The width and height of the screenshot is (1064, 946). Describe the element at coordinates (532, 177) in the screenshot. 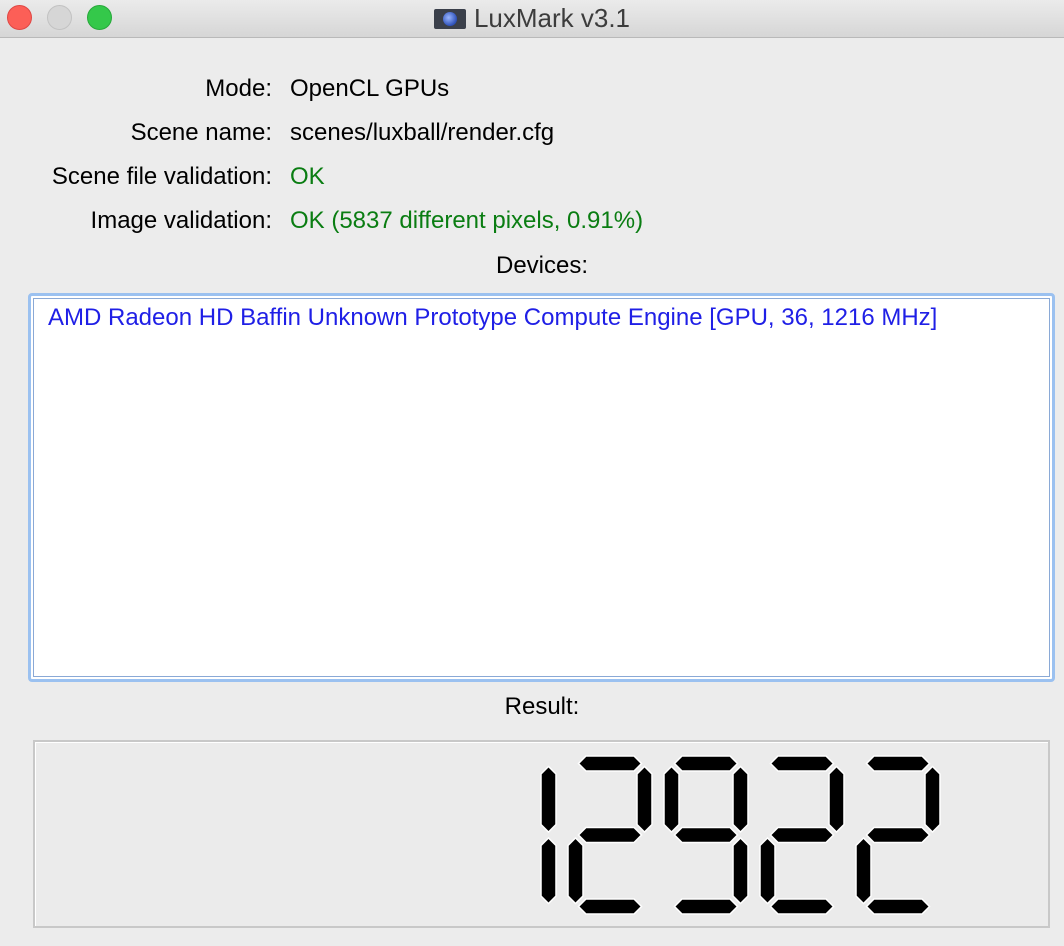

I see `scene-validation-row: Scene file validation: OK` at that location.